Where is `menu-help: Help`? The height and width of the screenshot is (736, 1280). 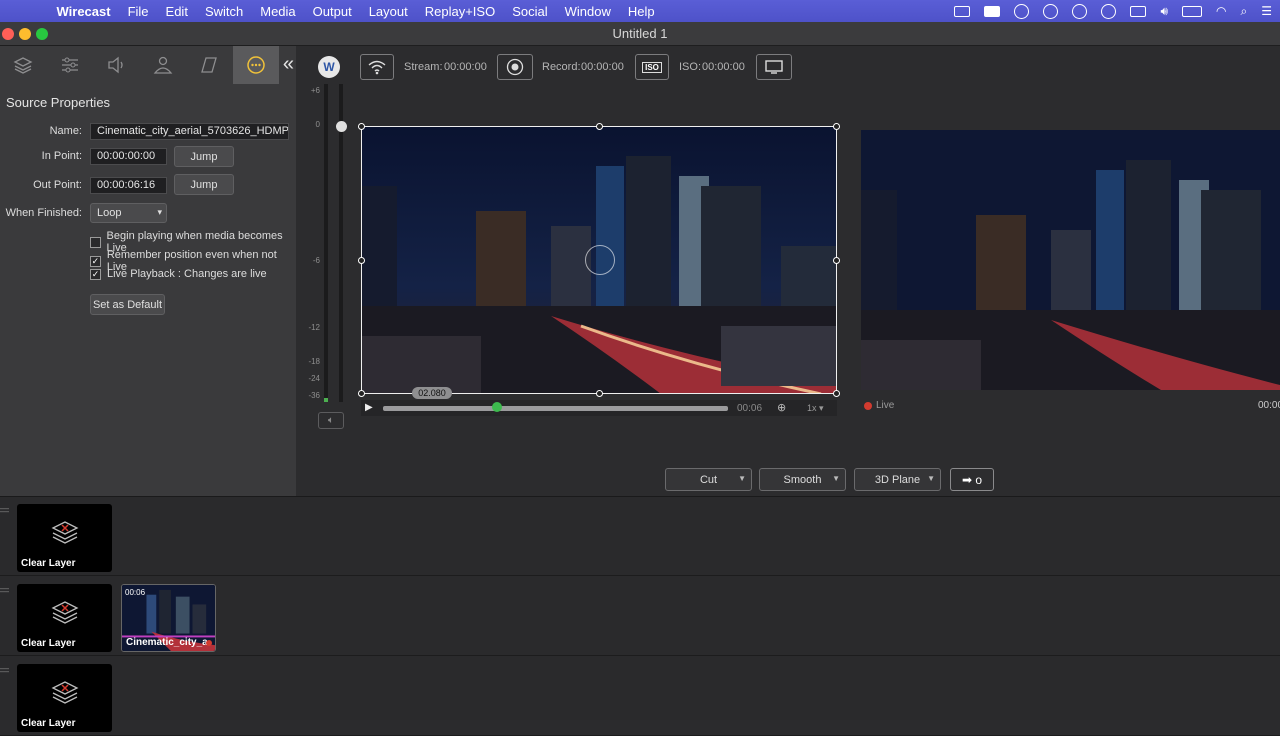
menu-help: Help is located at coordinates (641, 11).